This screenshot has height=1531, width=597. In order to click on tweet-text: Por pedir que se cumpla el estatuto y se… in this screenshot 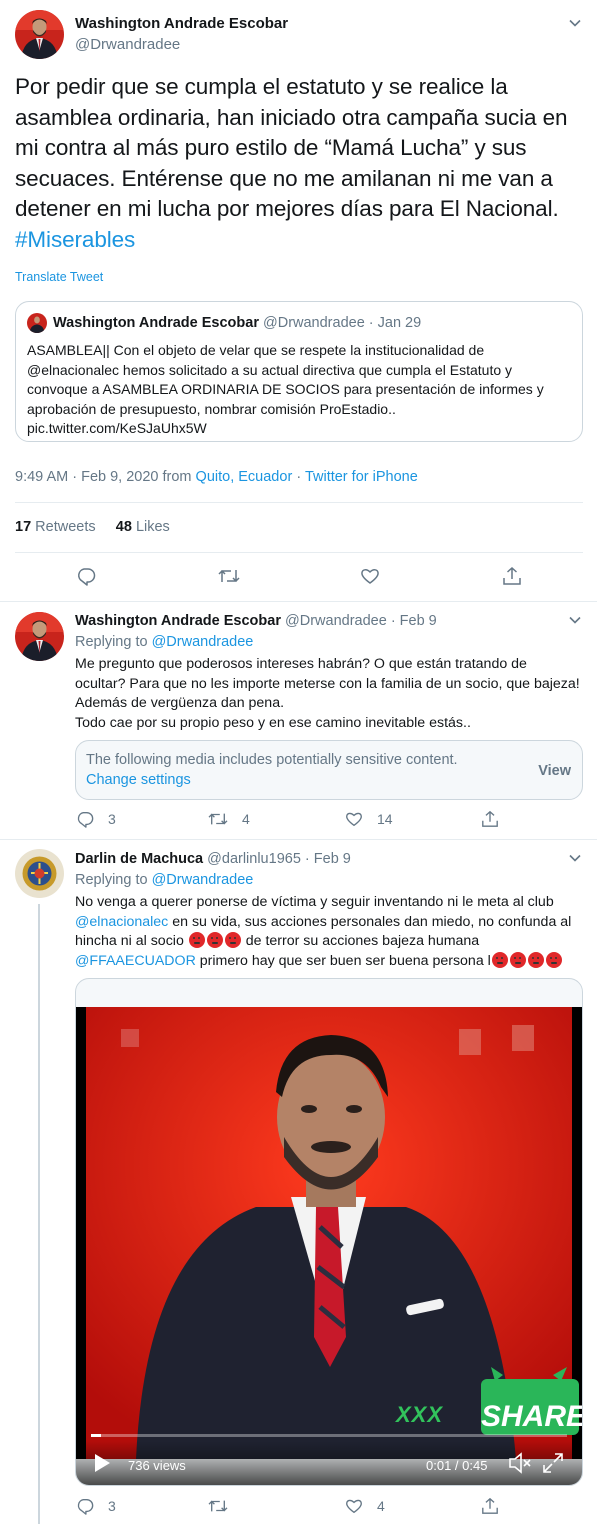, I will do `click(300, 163)`.